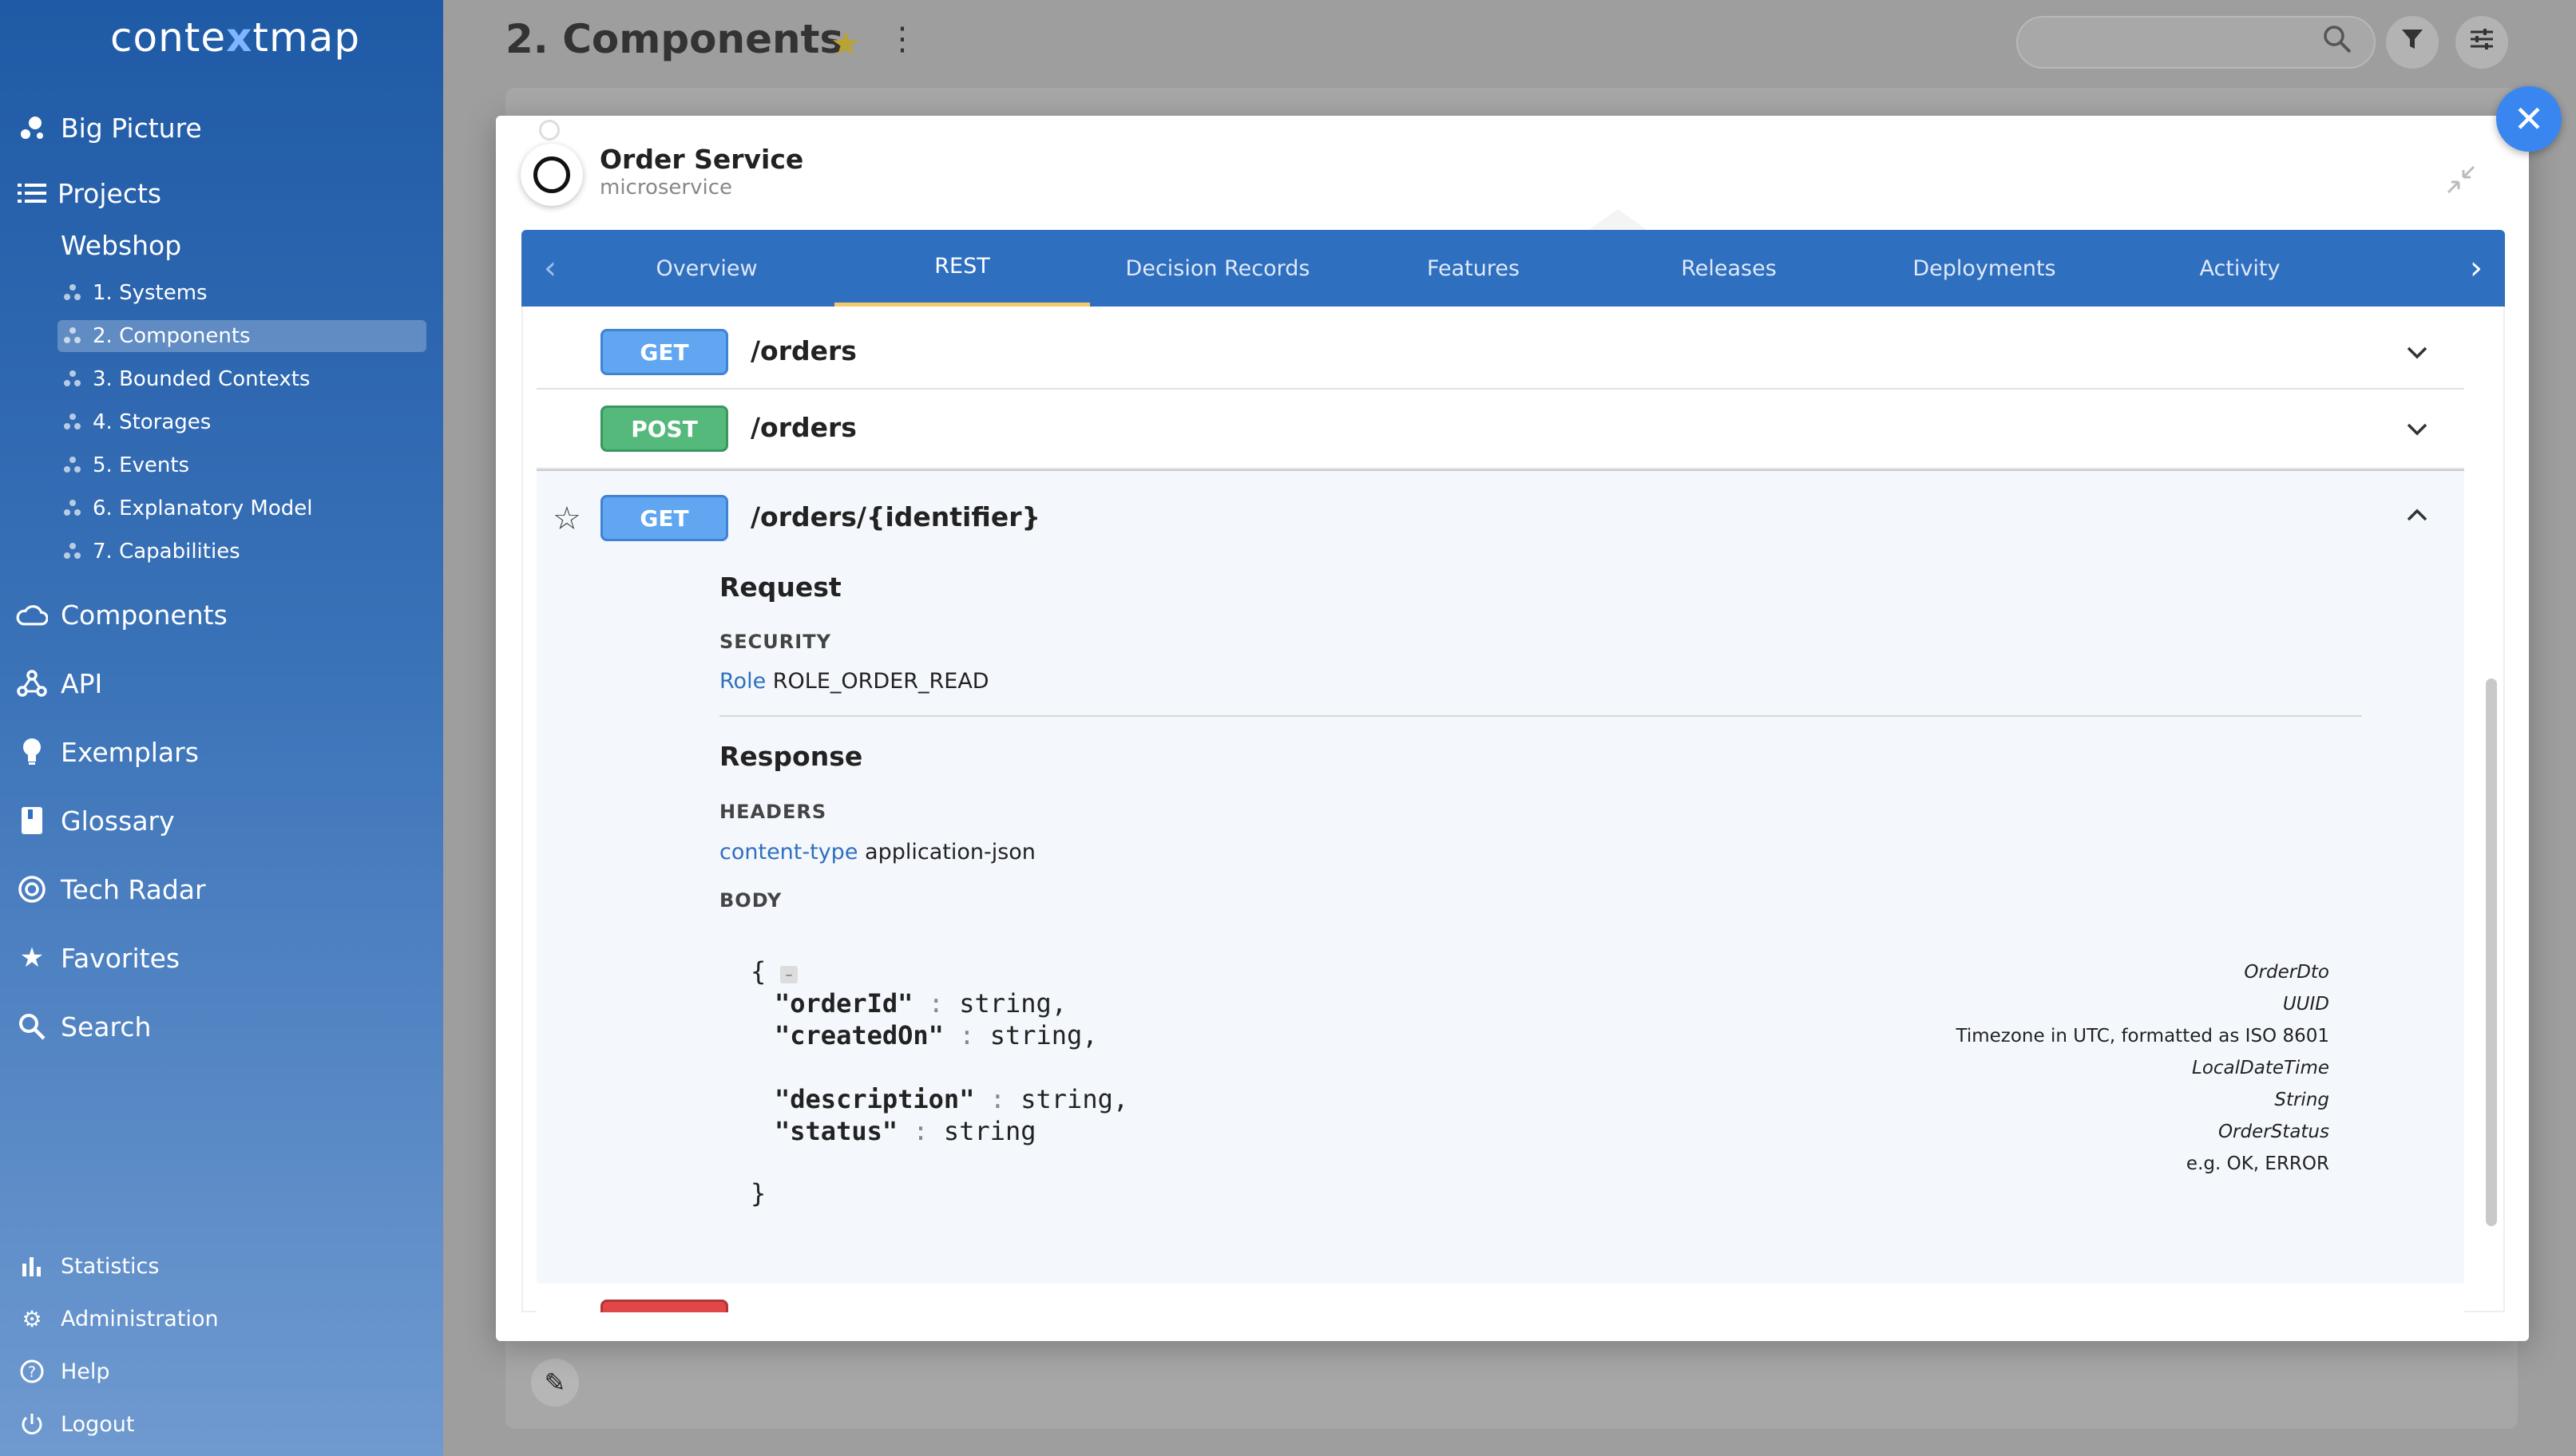 The width and height of the screenshot is (2576, 1456). I want to click on sidebar-subitem-events: 5. Events, so click(241, 465).